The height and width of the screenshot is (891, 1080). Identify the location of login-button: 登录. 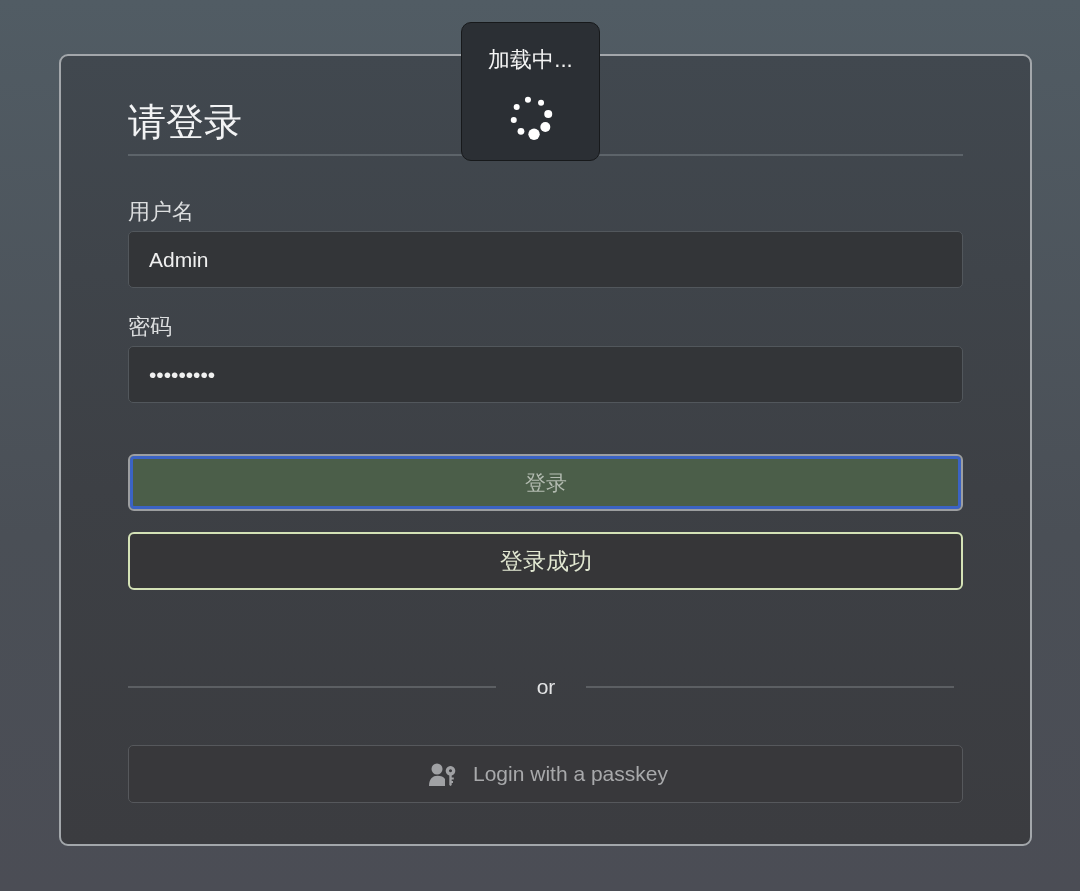
(545, 482).